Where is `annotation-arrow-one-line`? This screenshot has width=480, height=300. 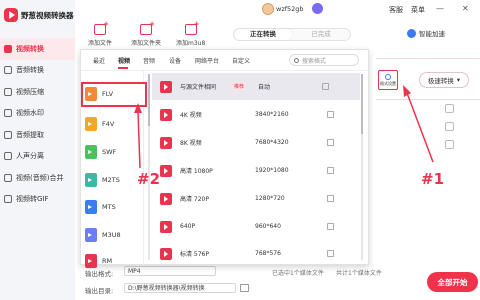 annotation-arrow-one-line is located at coordinates (420, 127).